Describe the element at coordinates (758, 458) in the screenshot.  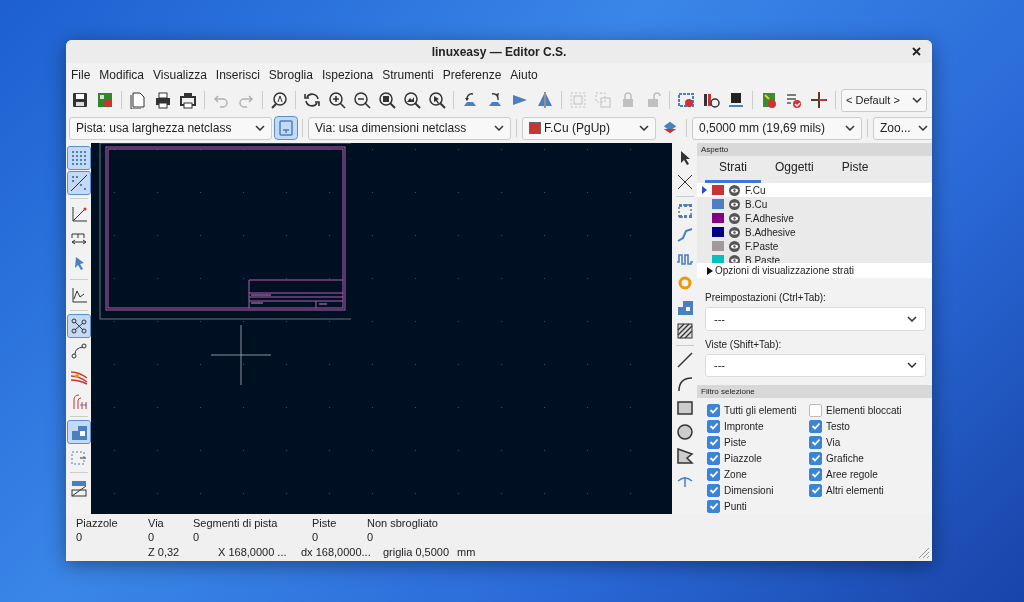
I see `filter-checkbox: Piazzole` at that location.